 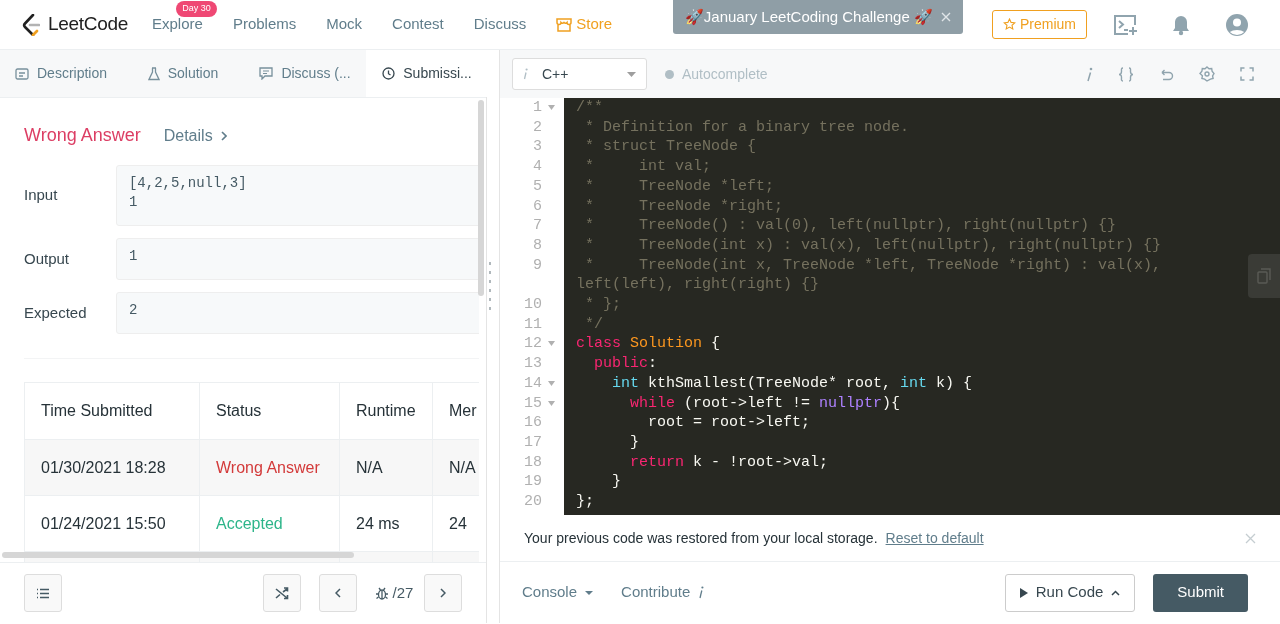 I want to click on reset-link: Reset to default, so click(x=934, y=538).